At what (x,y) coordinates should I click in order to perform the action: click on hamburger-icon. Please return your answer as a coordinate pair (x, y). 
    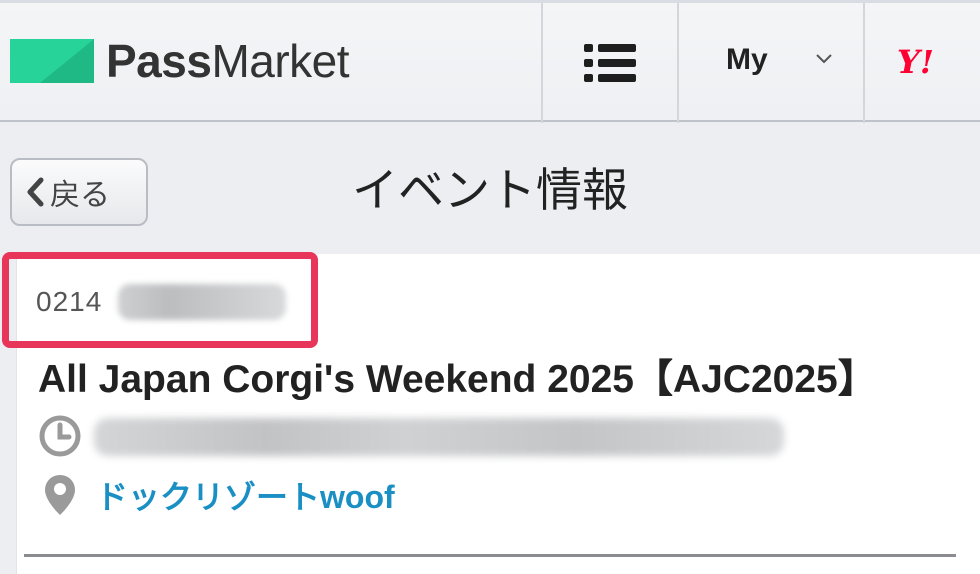
    Looking at the image, I should click on (610, 62).